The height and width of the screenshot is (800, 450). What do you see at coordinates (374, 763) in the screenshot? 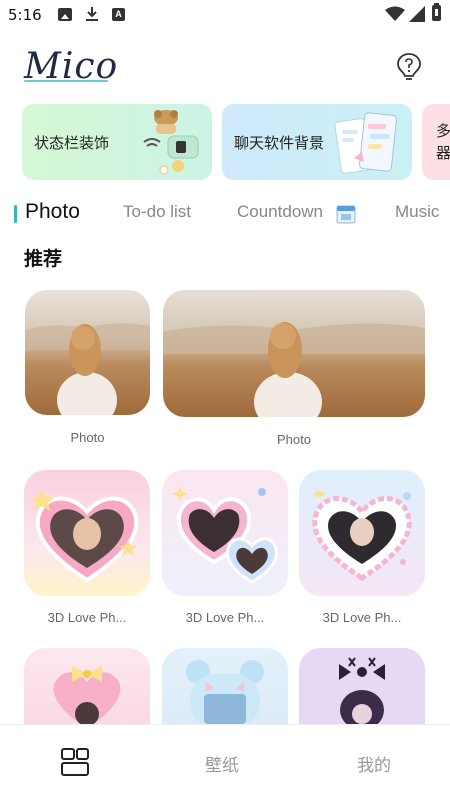
I see `nav-mine: 我的` at bounding box center [374, 763].